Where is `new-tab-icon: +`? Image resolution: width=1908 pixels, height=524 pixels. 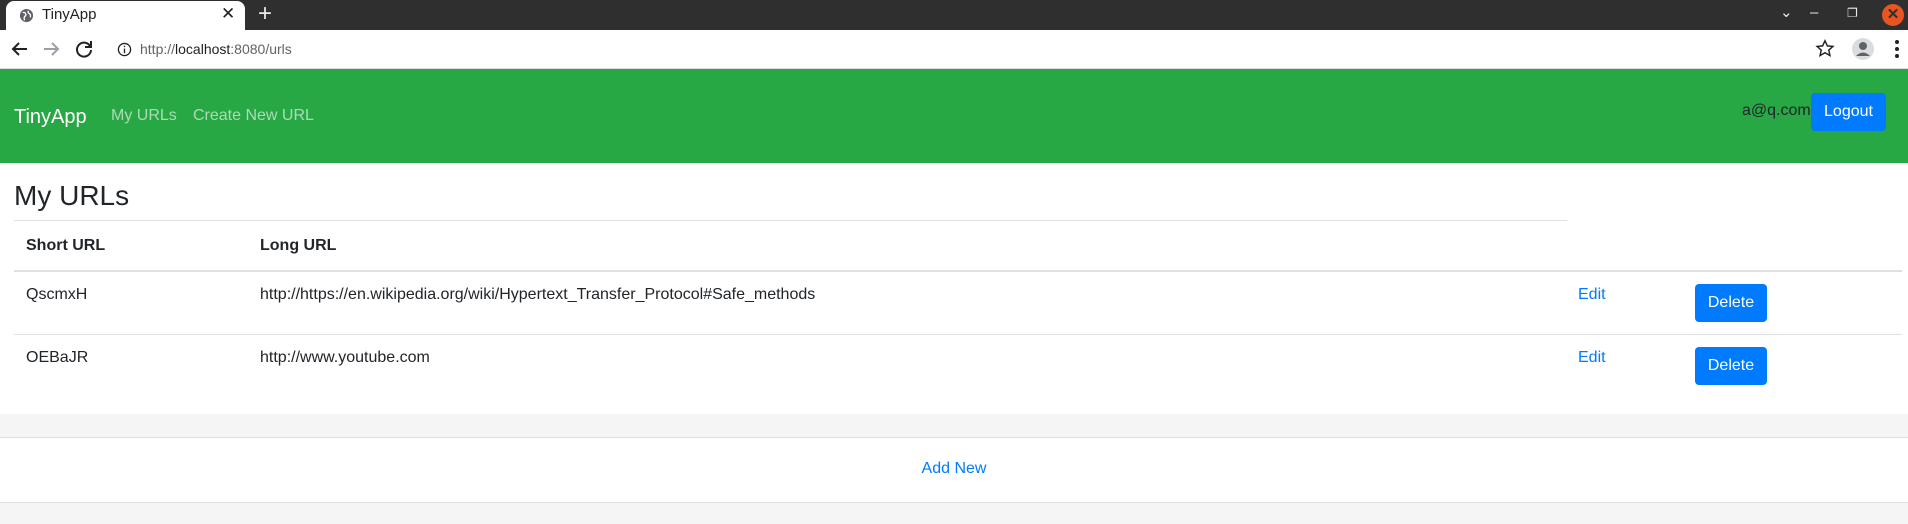
new-tab-icon: + is located at coordinates (265, 14).